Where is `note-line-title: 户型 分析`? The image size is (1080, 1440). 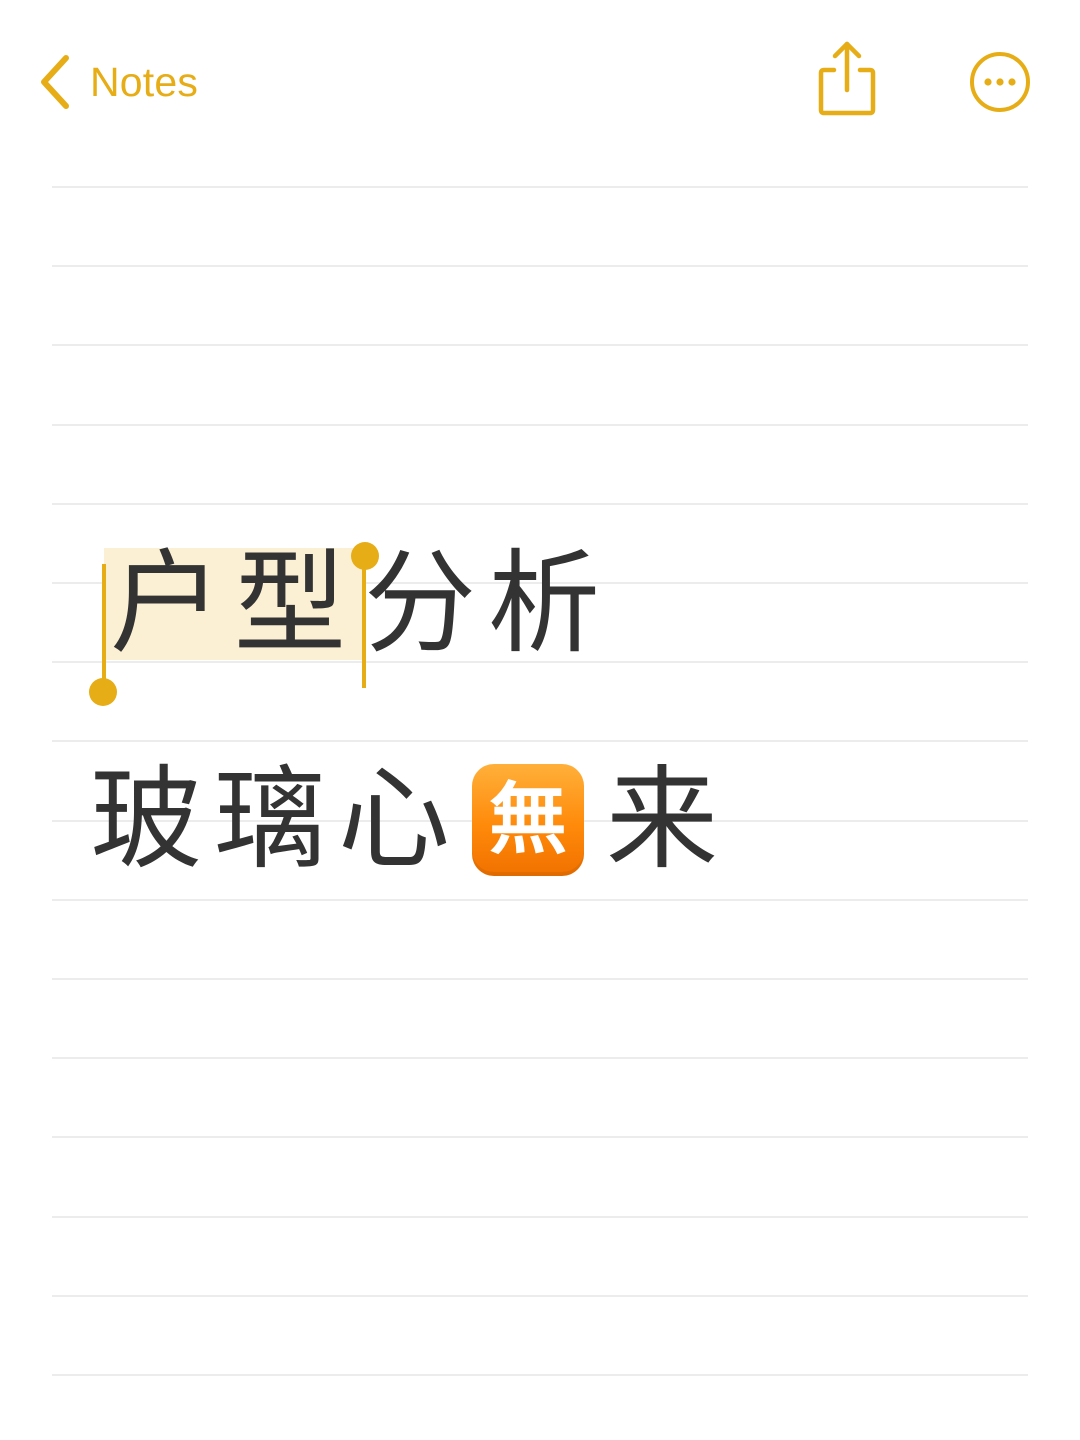 note-line-title: 户型 分析 is located at coordinates (559, 615).